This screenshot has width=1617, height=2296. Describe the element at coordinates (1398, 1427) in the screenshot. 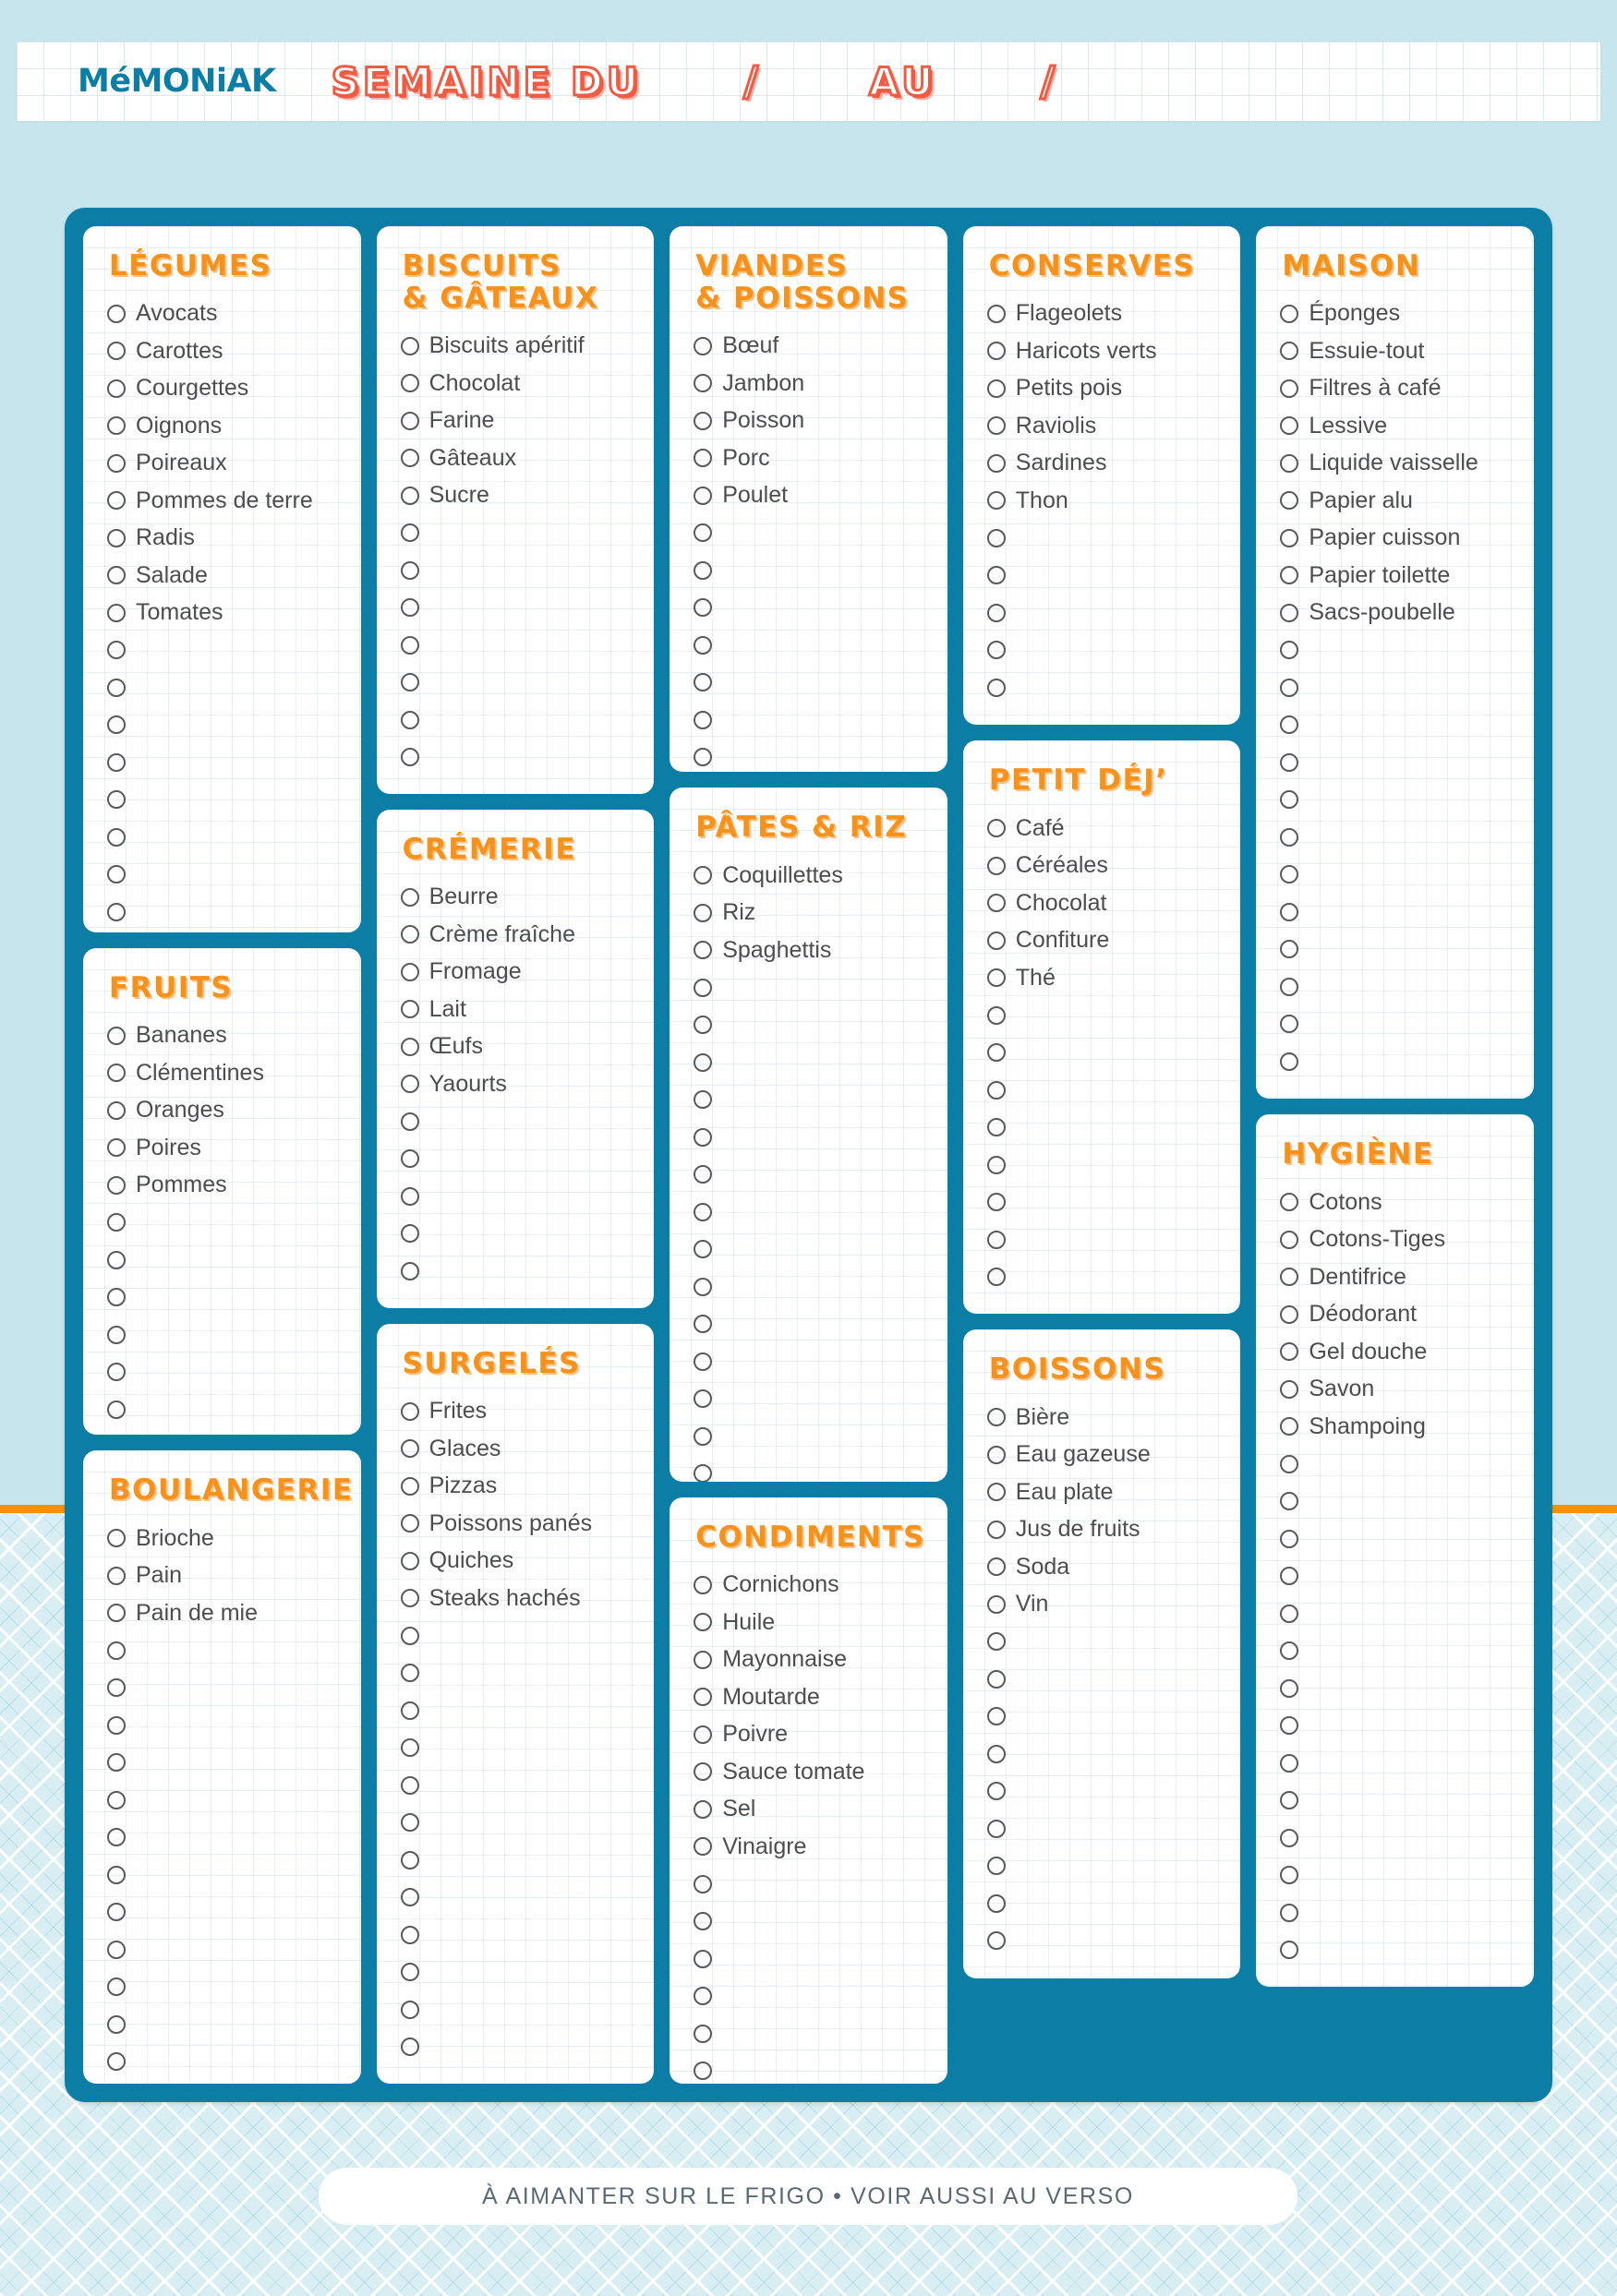

I see `list-item: Shampoing` at that location.